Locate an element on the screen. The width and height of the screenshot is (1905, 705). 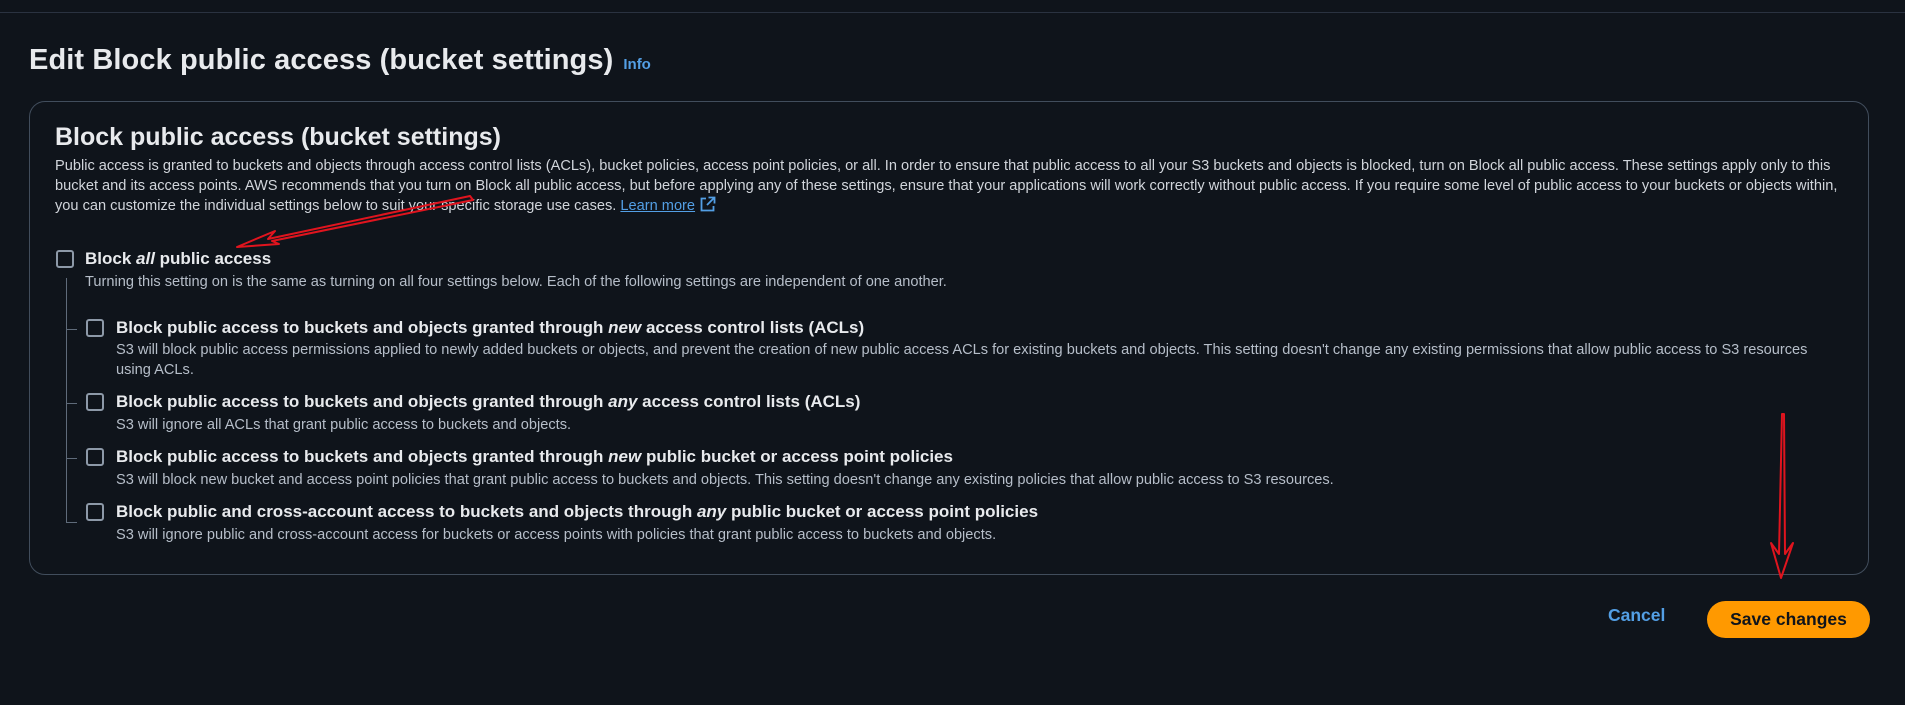
learn-more-link: Learn more is located at coordinates (657, 206).